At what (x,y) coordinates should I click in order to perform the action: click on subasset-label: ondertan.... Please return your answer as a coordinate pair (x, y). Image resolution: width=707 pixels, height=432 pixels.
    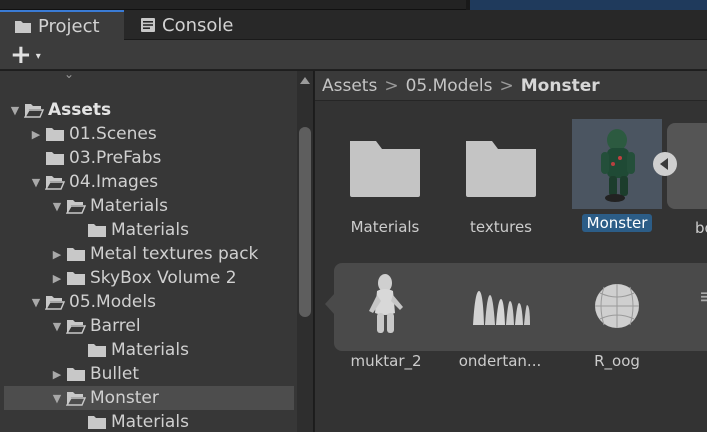
    Looking at the image, I should click on (500, 361).